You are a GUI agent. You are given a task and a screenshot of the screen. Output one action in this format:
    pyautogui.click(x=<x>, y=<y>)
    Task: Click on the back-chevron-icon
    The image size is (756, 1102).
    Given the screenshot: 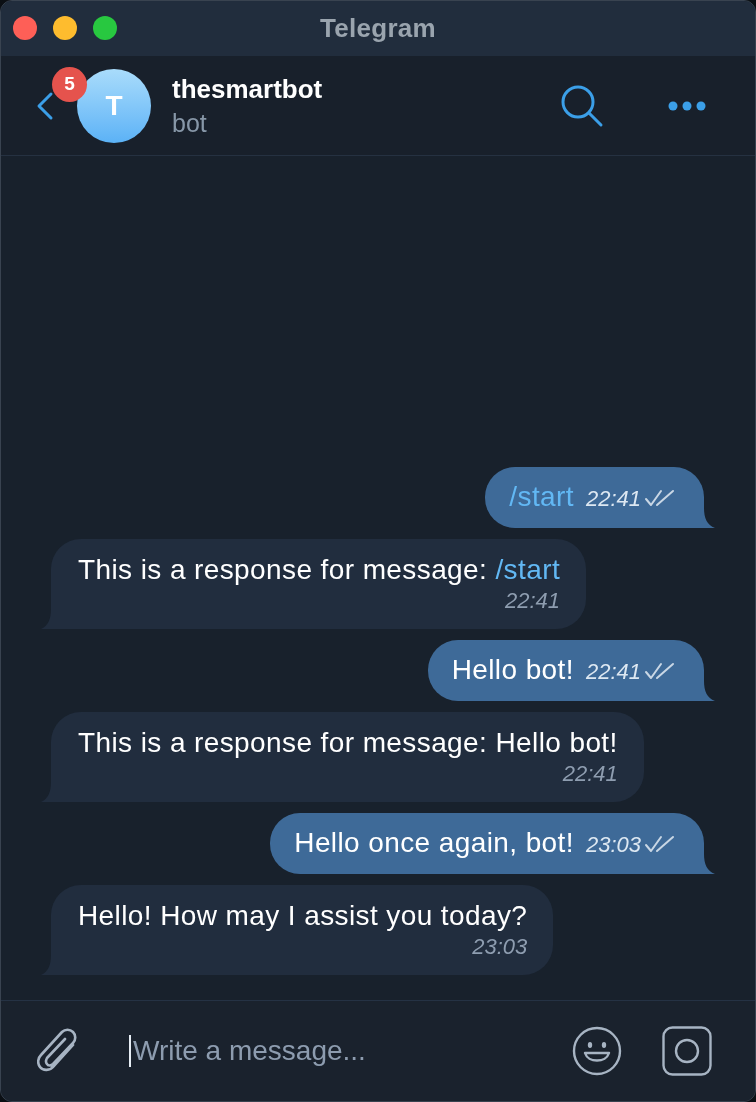 What is the action you would take?
    pyautogui.click(x=45, y=105)
    